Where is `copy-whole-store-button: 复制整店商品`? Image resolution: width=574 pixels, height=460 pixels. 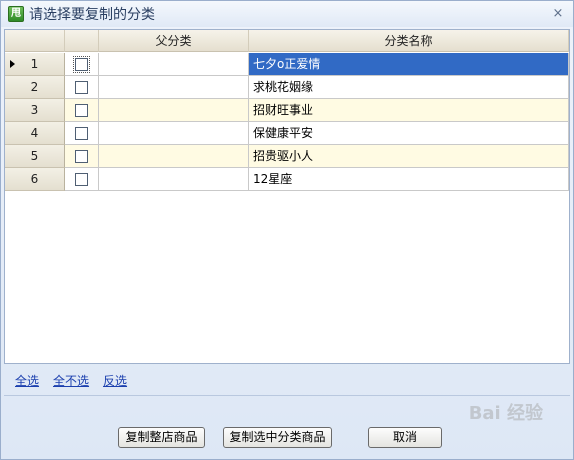
copy-whole-store-button: 复制整店商品 is located at coordinates (161, 437).